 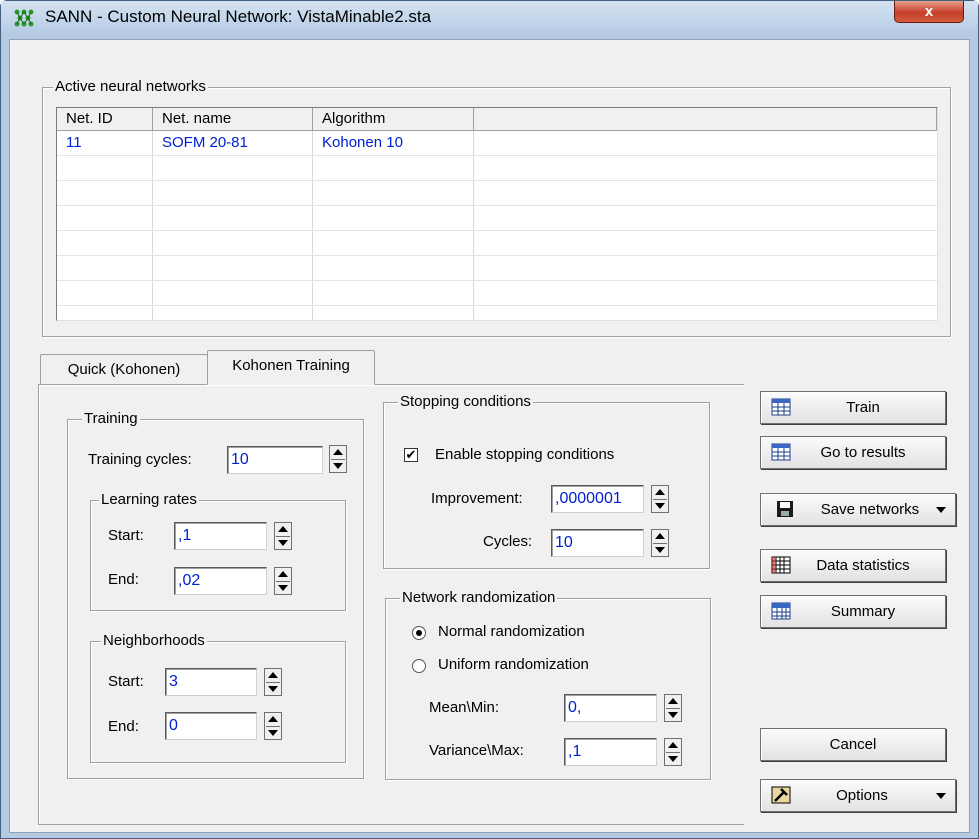 I want to click on column-header-net-id: Net. ID, so click(x=105, y=119).